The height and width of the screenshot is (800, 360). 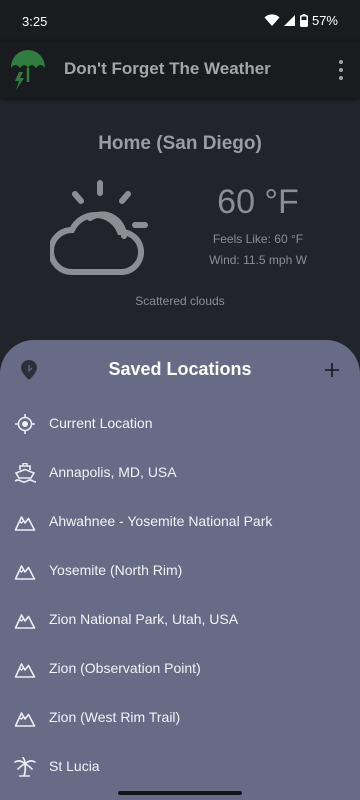 I want to click on location-item-annapolis: Annapolis, MD, USA, so click(x=180, y=473).